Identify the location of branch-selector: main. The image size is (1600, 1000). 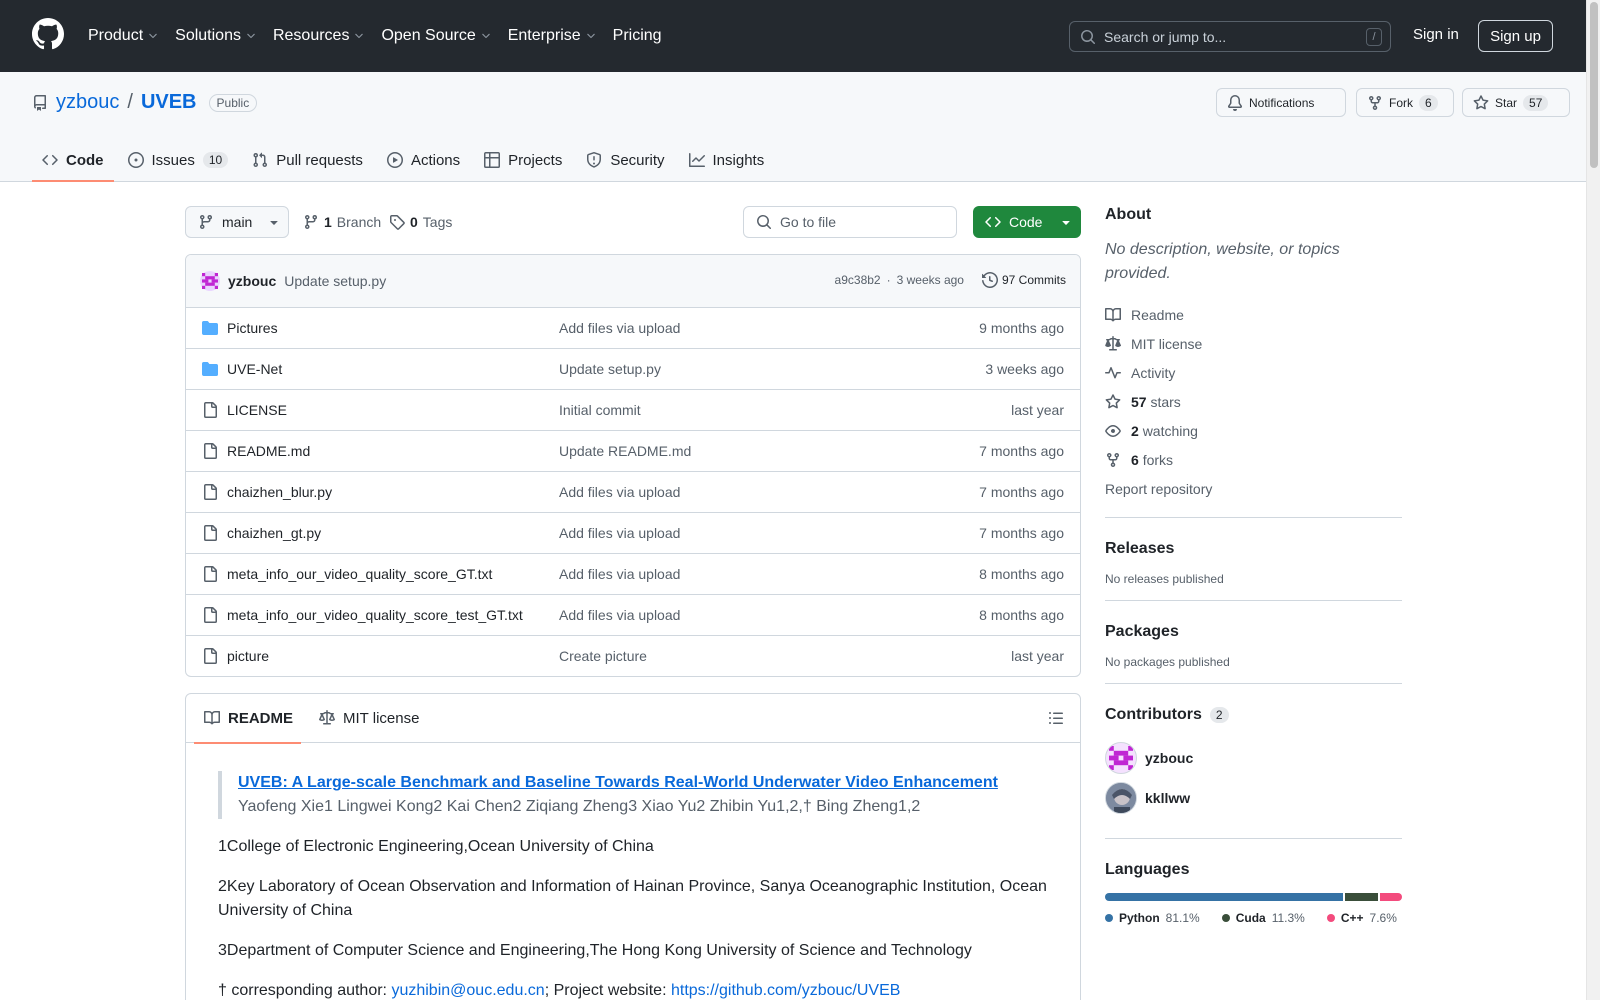
(237, 222).